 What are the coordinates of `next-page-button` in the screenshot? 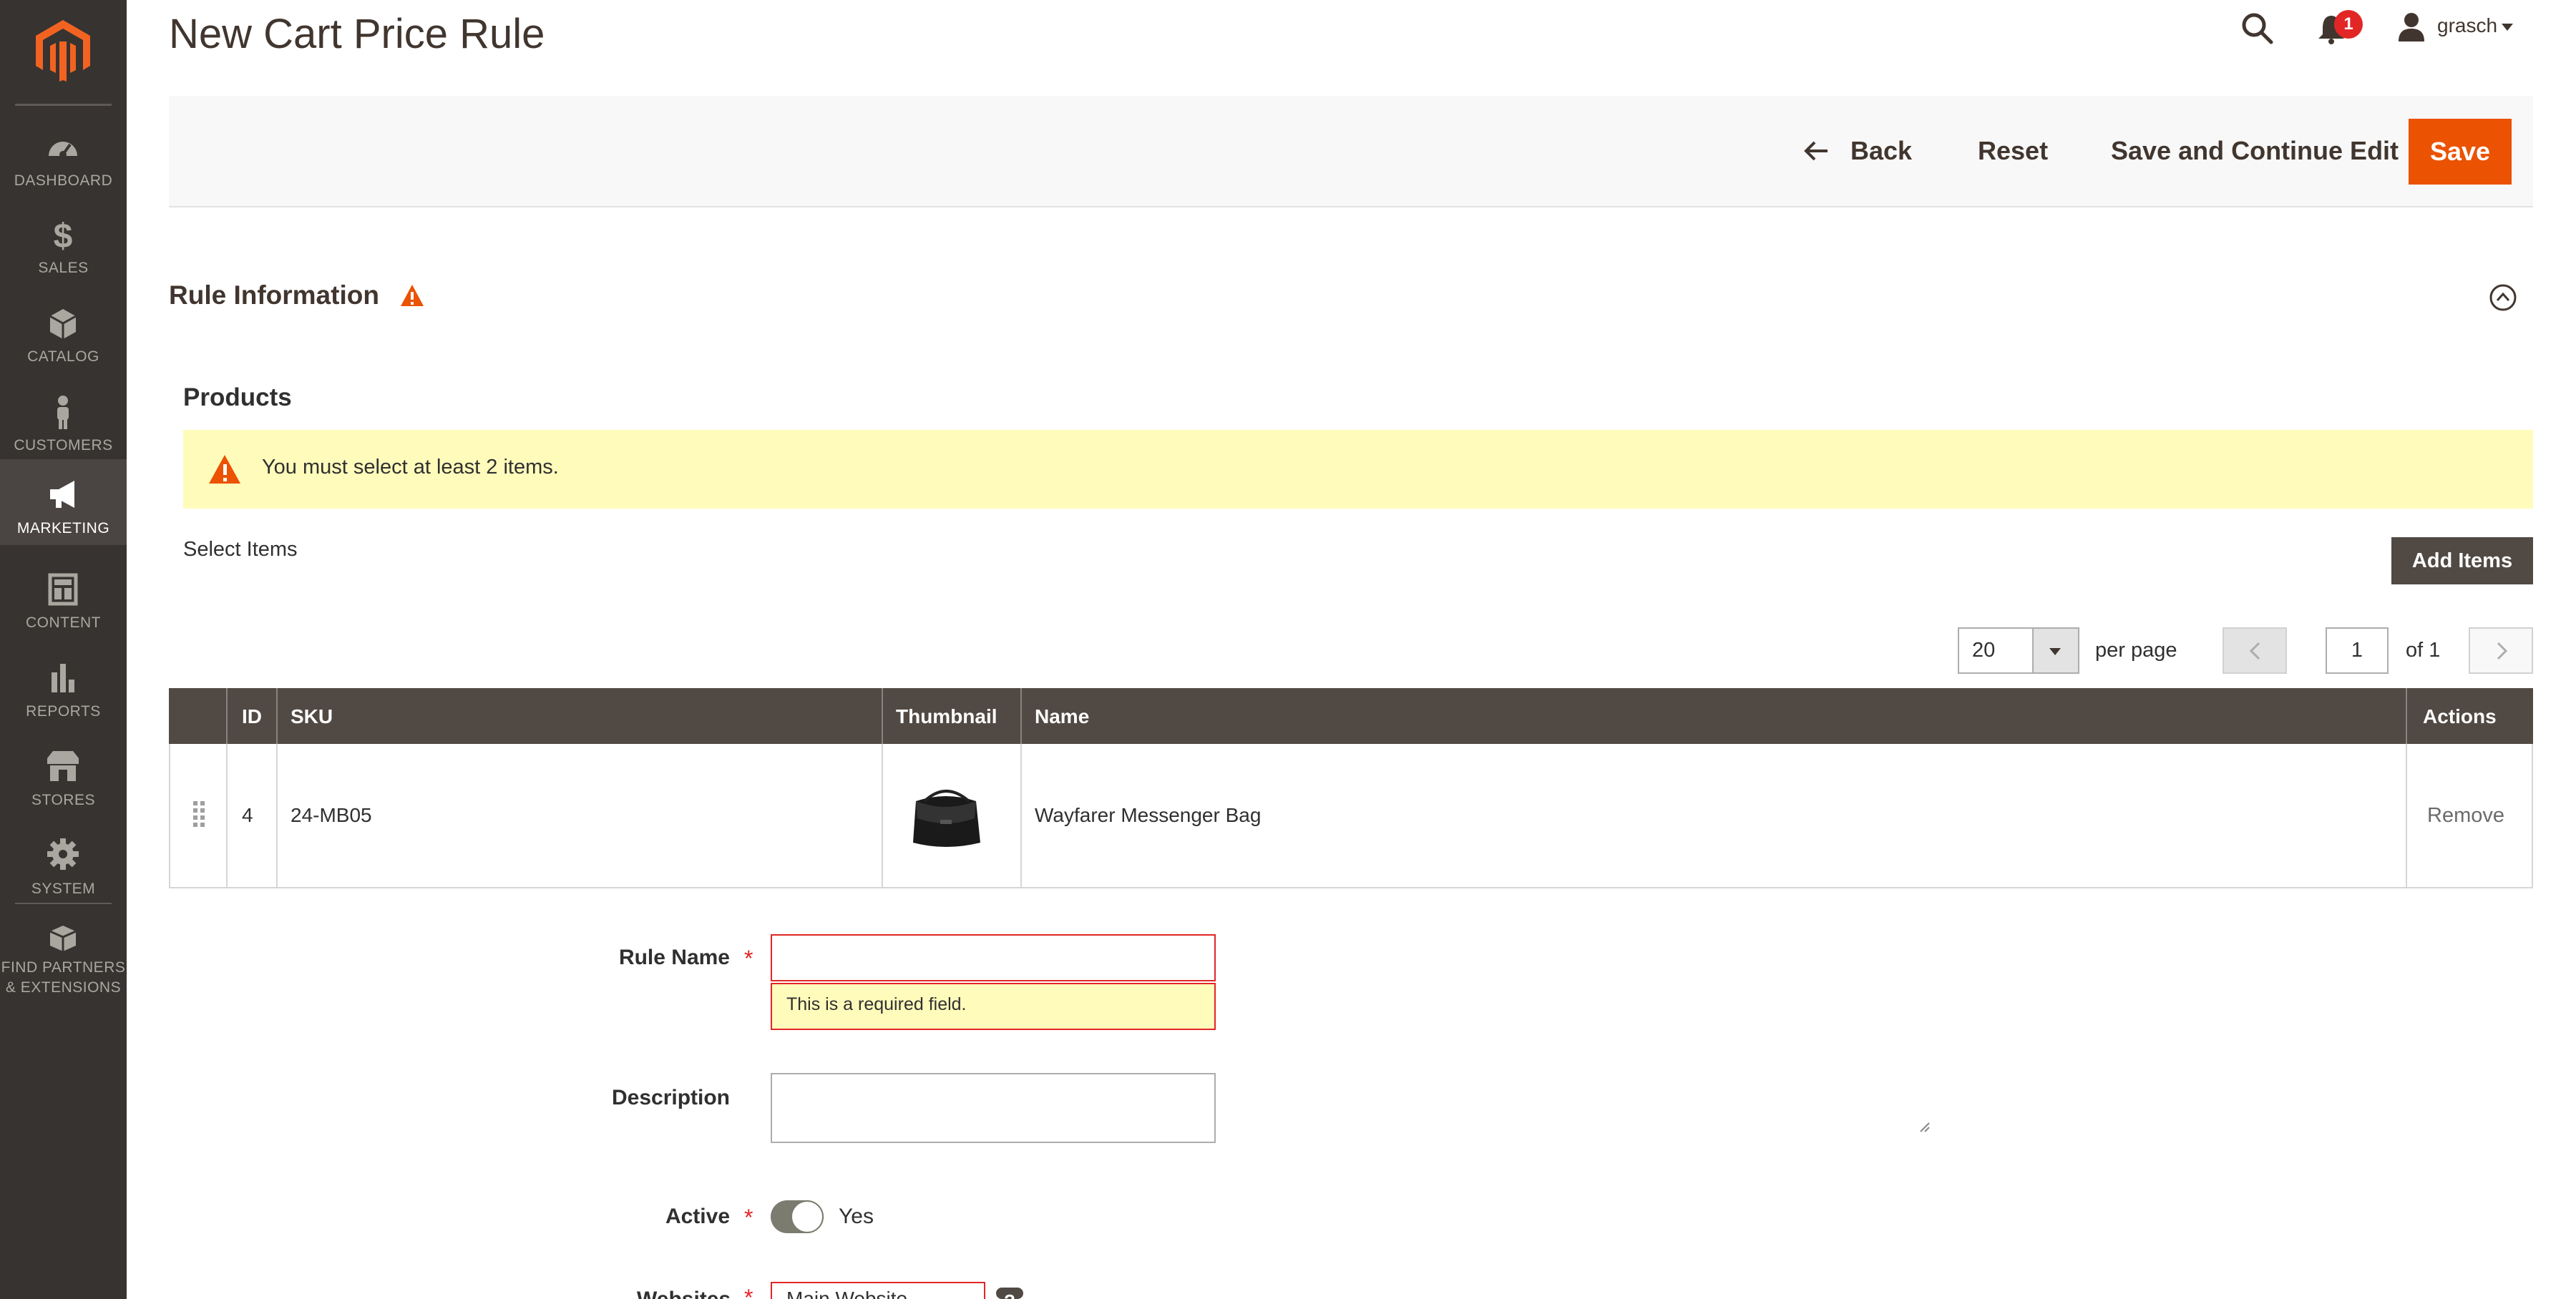 It's located at (2501, 650).